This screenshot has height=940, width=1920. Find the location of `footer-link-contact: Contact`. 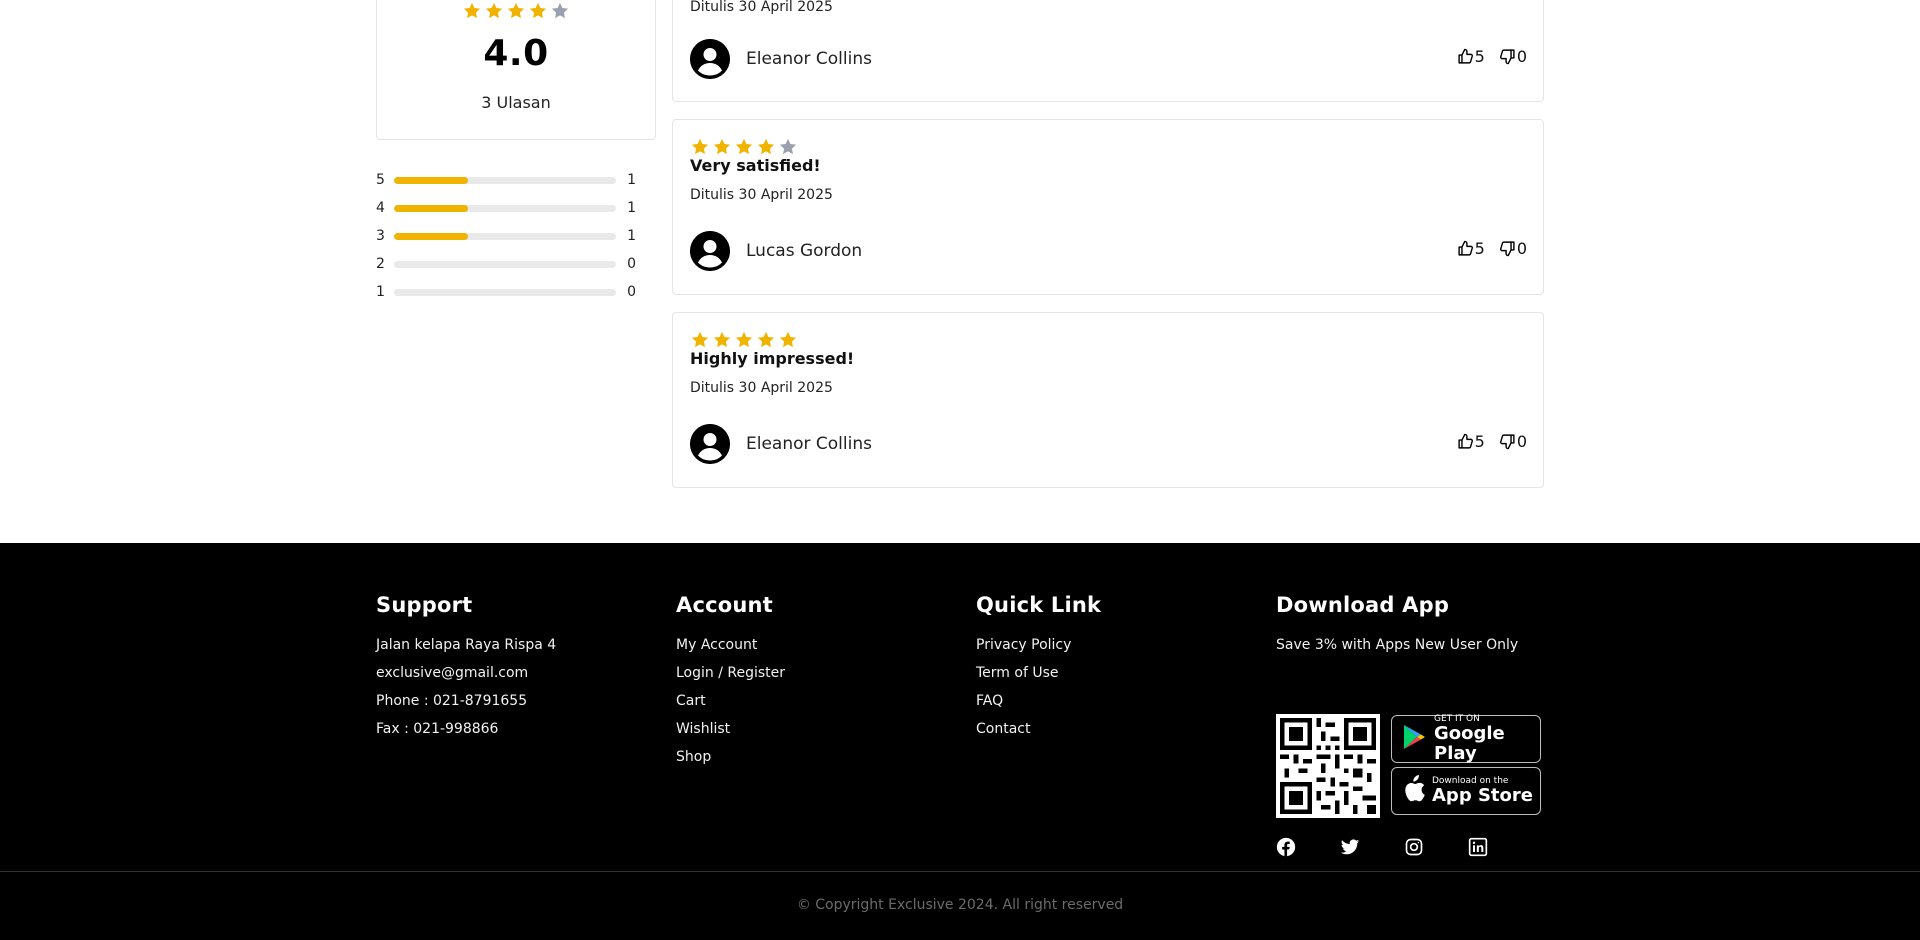

footer-link-contact: Contact is located at coordinates (1038, 729).